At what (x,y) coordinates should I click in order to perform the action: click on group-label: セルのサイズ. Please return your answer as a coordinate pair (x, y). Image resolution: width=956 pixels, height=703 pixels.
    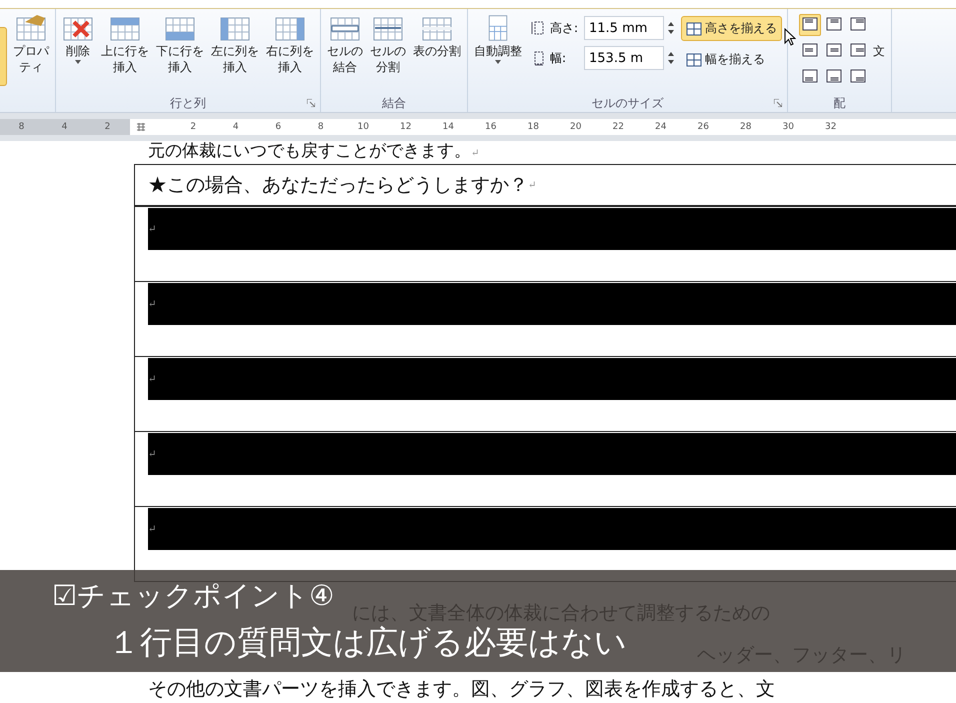
    Looking at the image, I should click on (628, 103).